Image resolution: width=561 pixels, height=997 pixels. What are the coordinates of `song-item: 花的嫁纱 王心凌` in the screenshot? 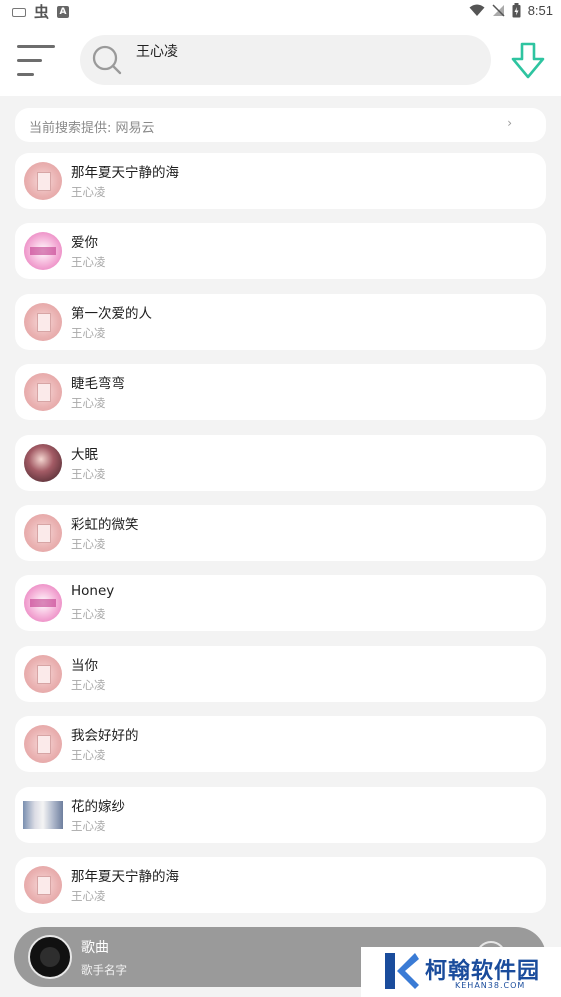 It's located at (280, 814).